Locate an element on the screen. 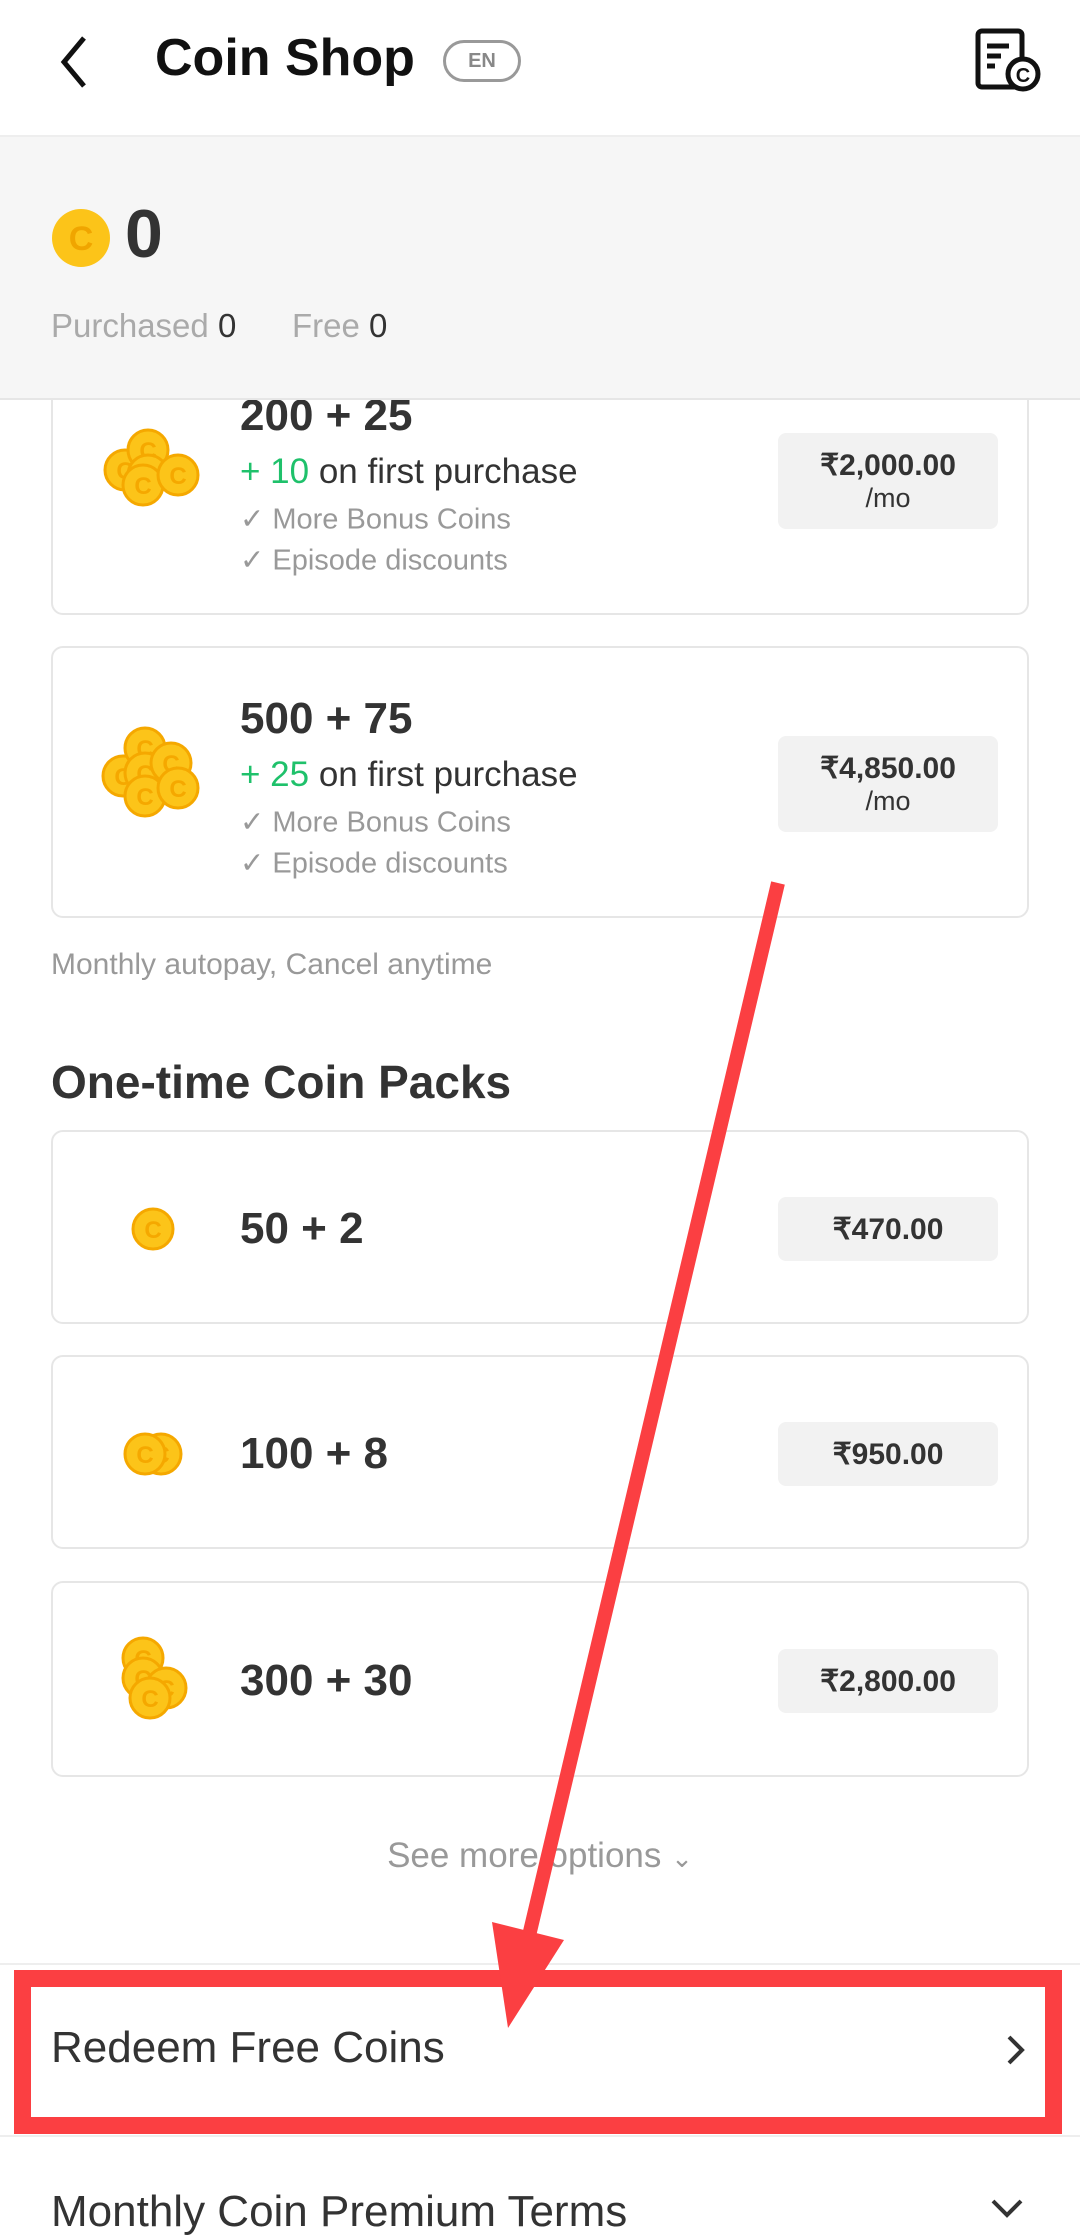 The image size is (1080, 2237). balance-panel: C 0 Purchased 0 Free 0 is located at coordinates (540, 267).